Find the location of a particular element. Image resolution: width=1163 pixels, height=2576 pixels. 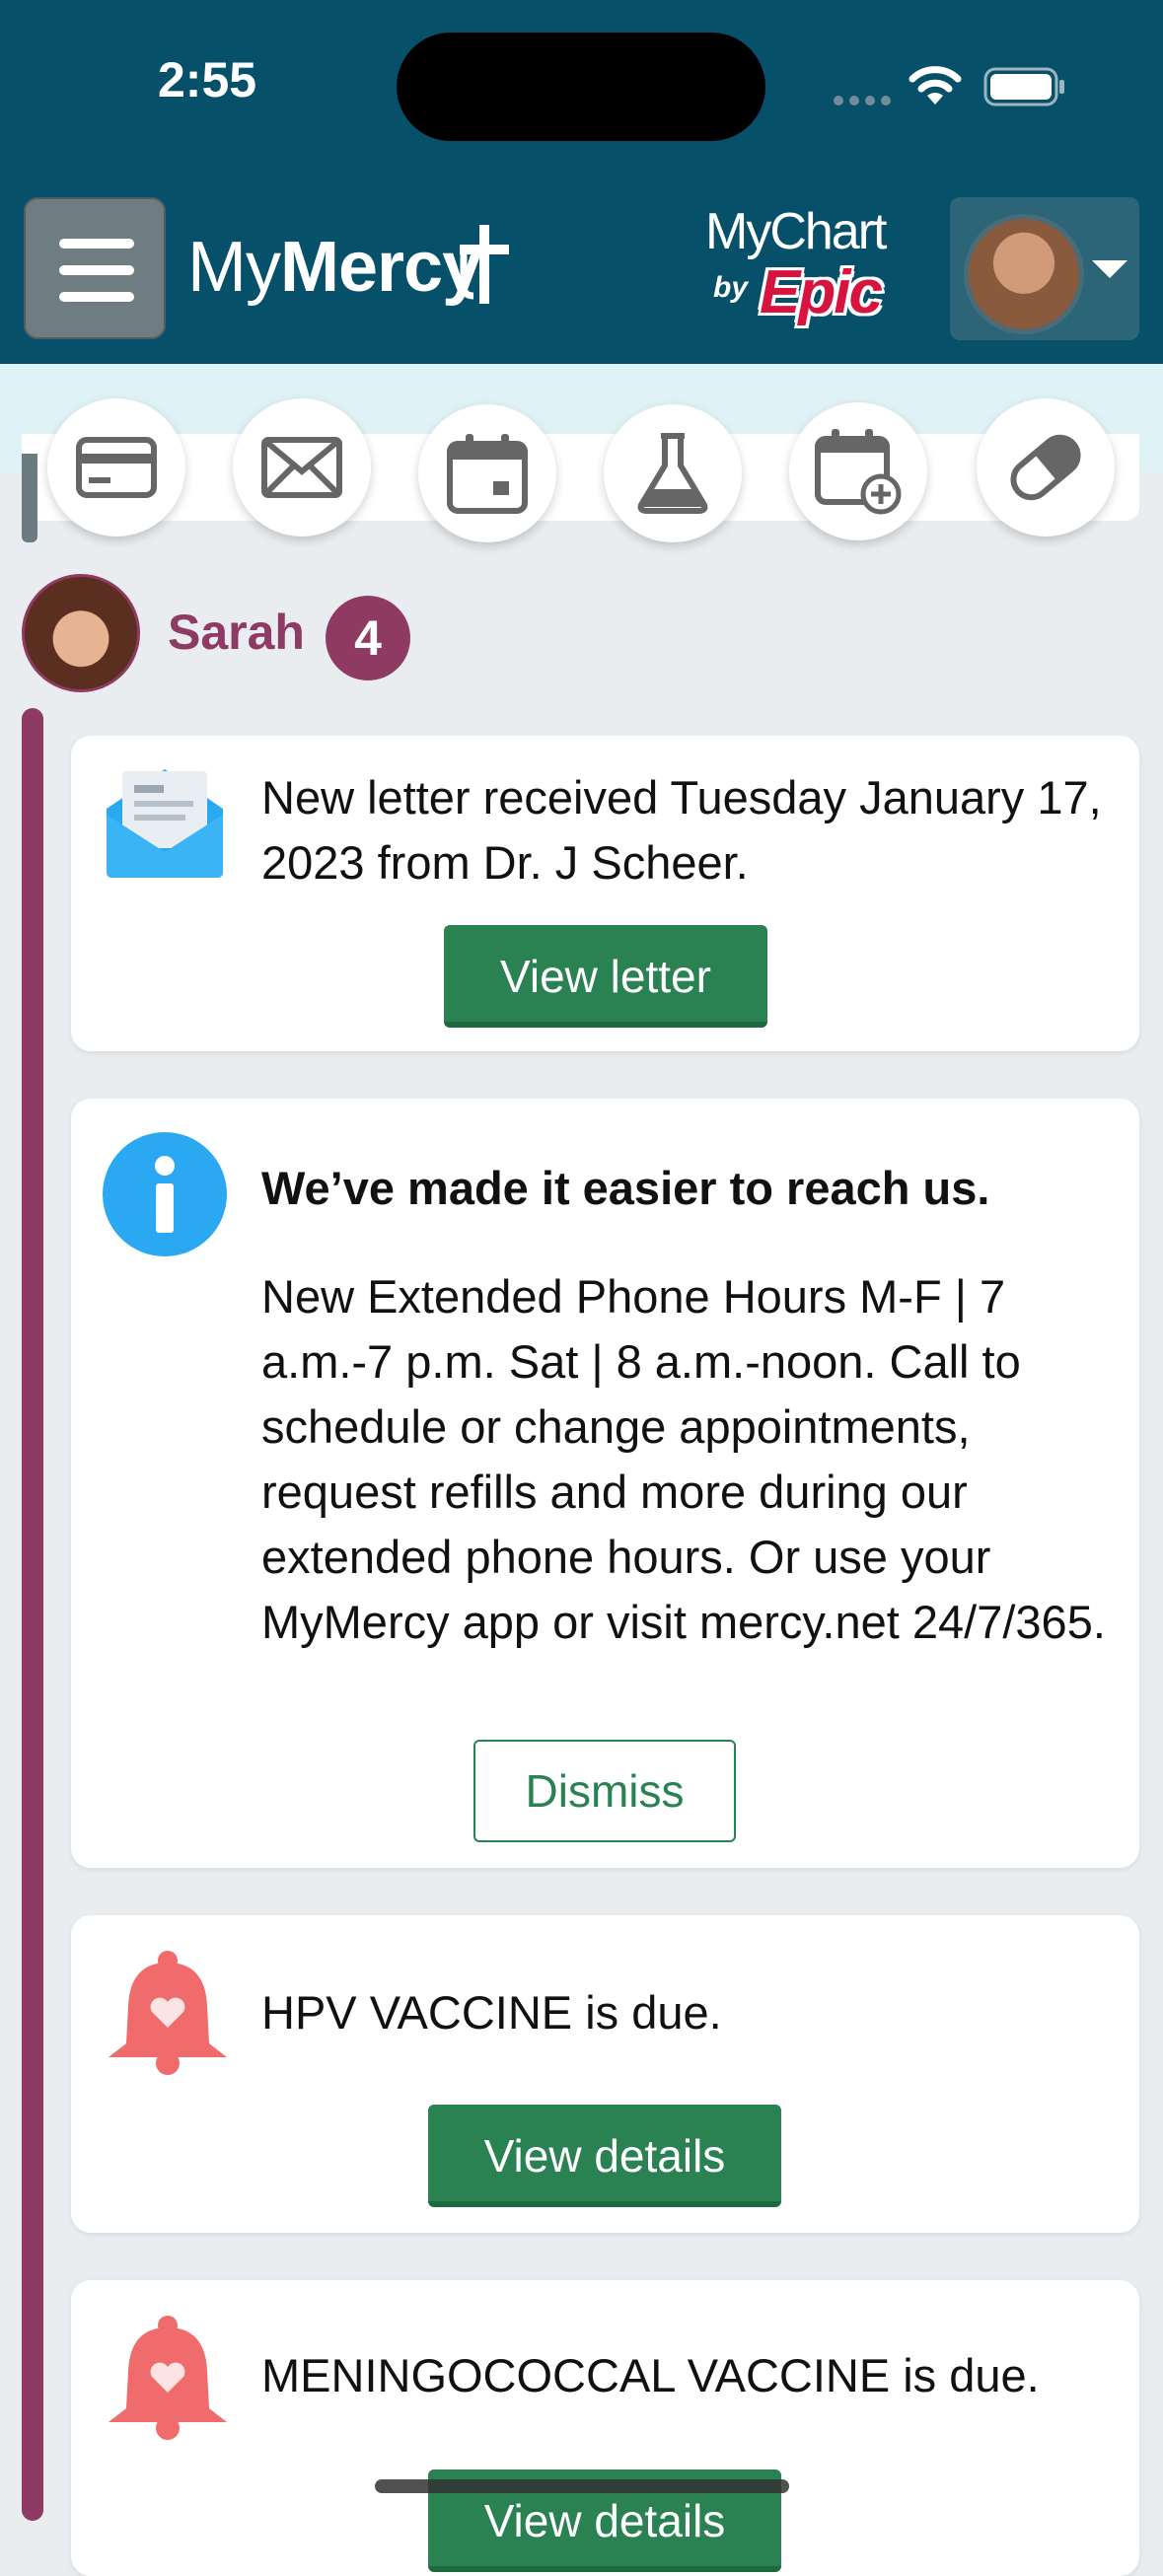

envelope-icon is located at coordinates (301, 467).